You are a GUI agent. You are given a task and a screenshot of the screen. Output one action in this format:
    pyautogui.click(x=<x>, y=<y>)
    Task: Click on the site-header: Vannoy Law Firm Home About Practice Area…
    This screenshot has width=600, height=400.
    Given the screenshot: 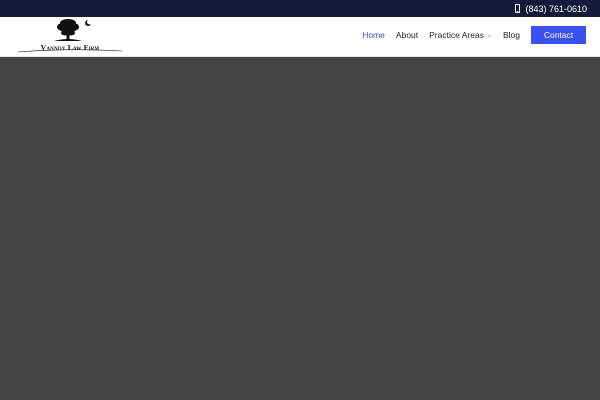 What is the action you would take?
    pyautogui.click(x=300, y=37)
    